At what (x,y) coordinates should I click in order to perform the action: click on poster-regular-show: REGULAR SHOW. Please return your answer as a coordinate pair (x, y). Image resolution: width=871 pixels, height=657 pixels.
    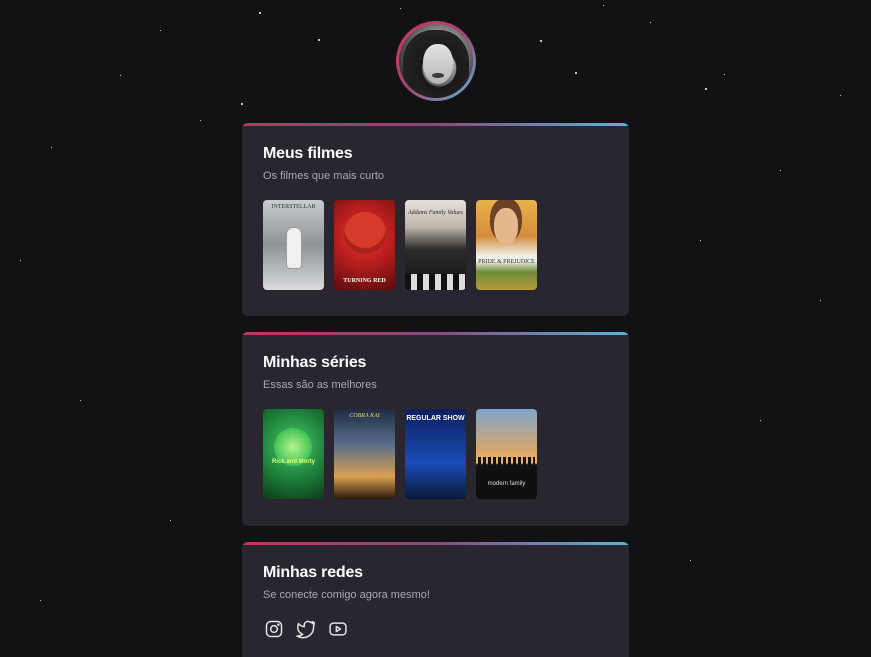
    Looking at the image, I should click on (435, 454).